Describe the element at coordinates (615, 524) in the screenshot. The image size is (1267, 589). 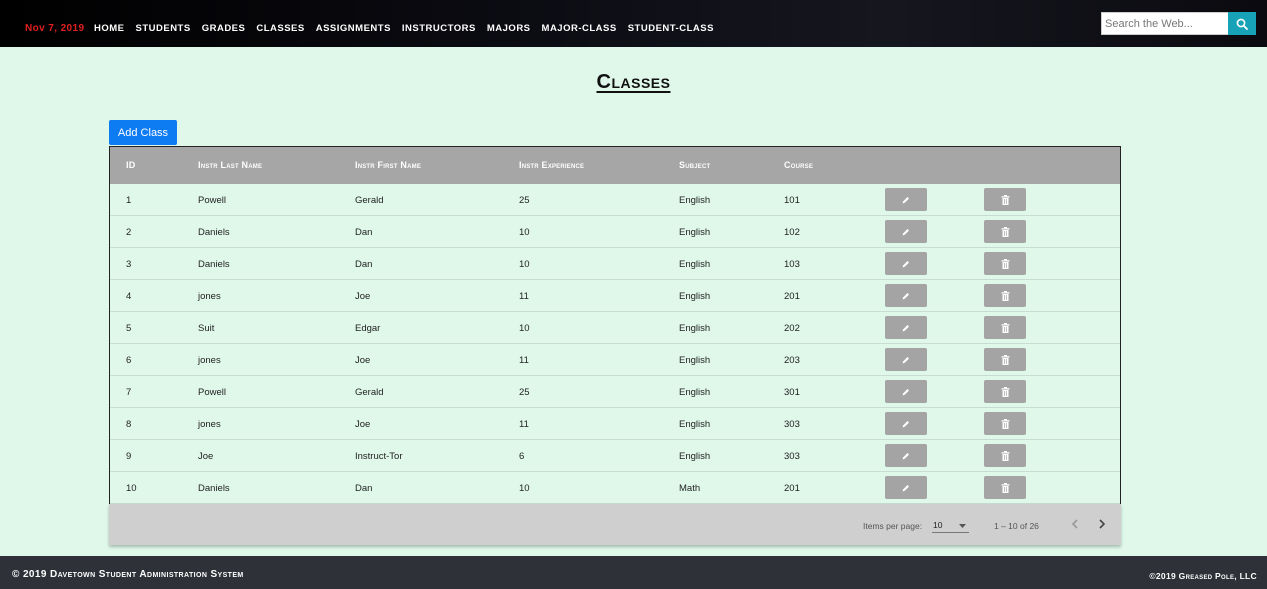
I see `paginator: Items per page: 10 1 – 10 of 26` at that location.